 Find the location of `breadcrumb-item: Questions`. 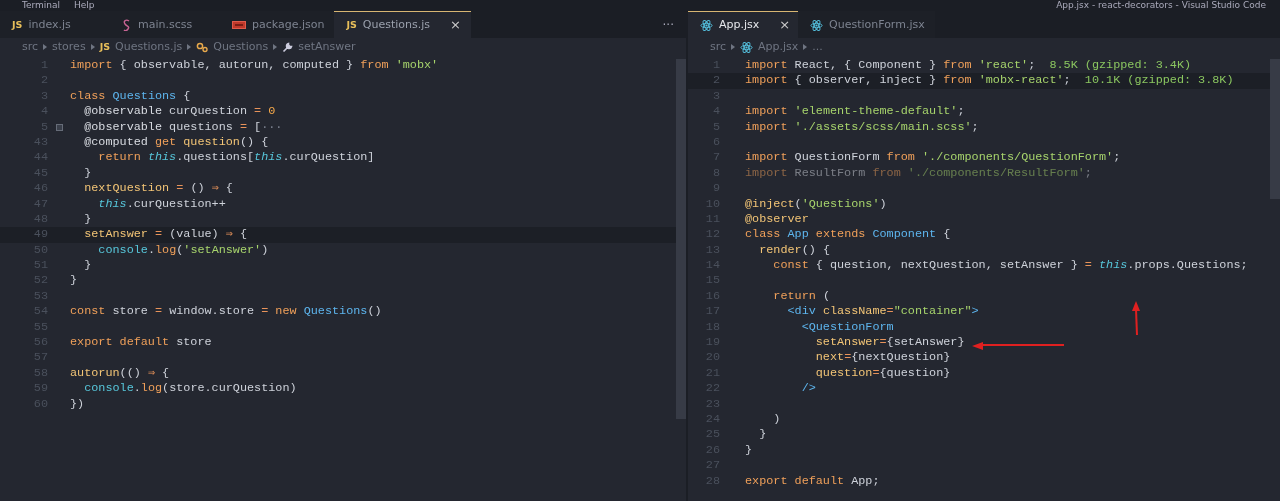

breadcrumb-item: Questions is located at coordinates (241, 47).